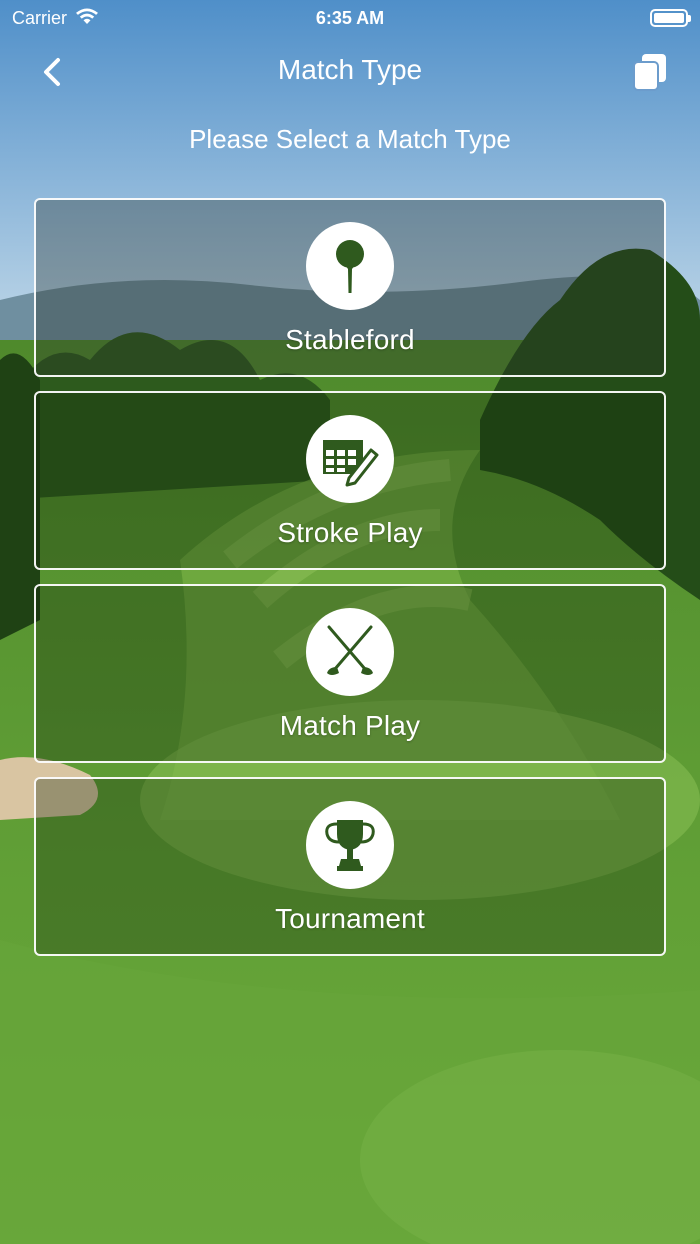 Image resolution: width=700 pixels, height=1244 pixels. I want to click on status-bar: Carrier 6:35 AM, so click(350, 18).